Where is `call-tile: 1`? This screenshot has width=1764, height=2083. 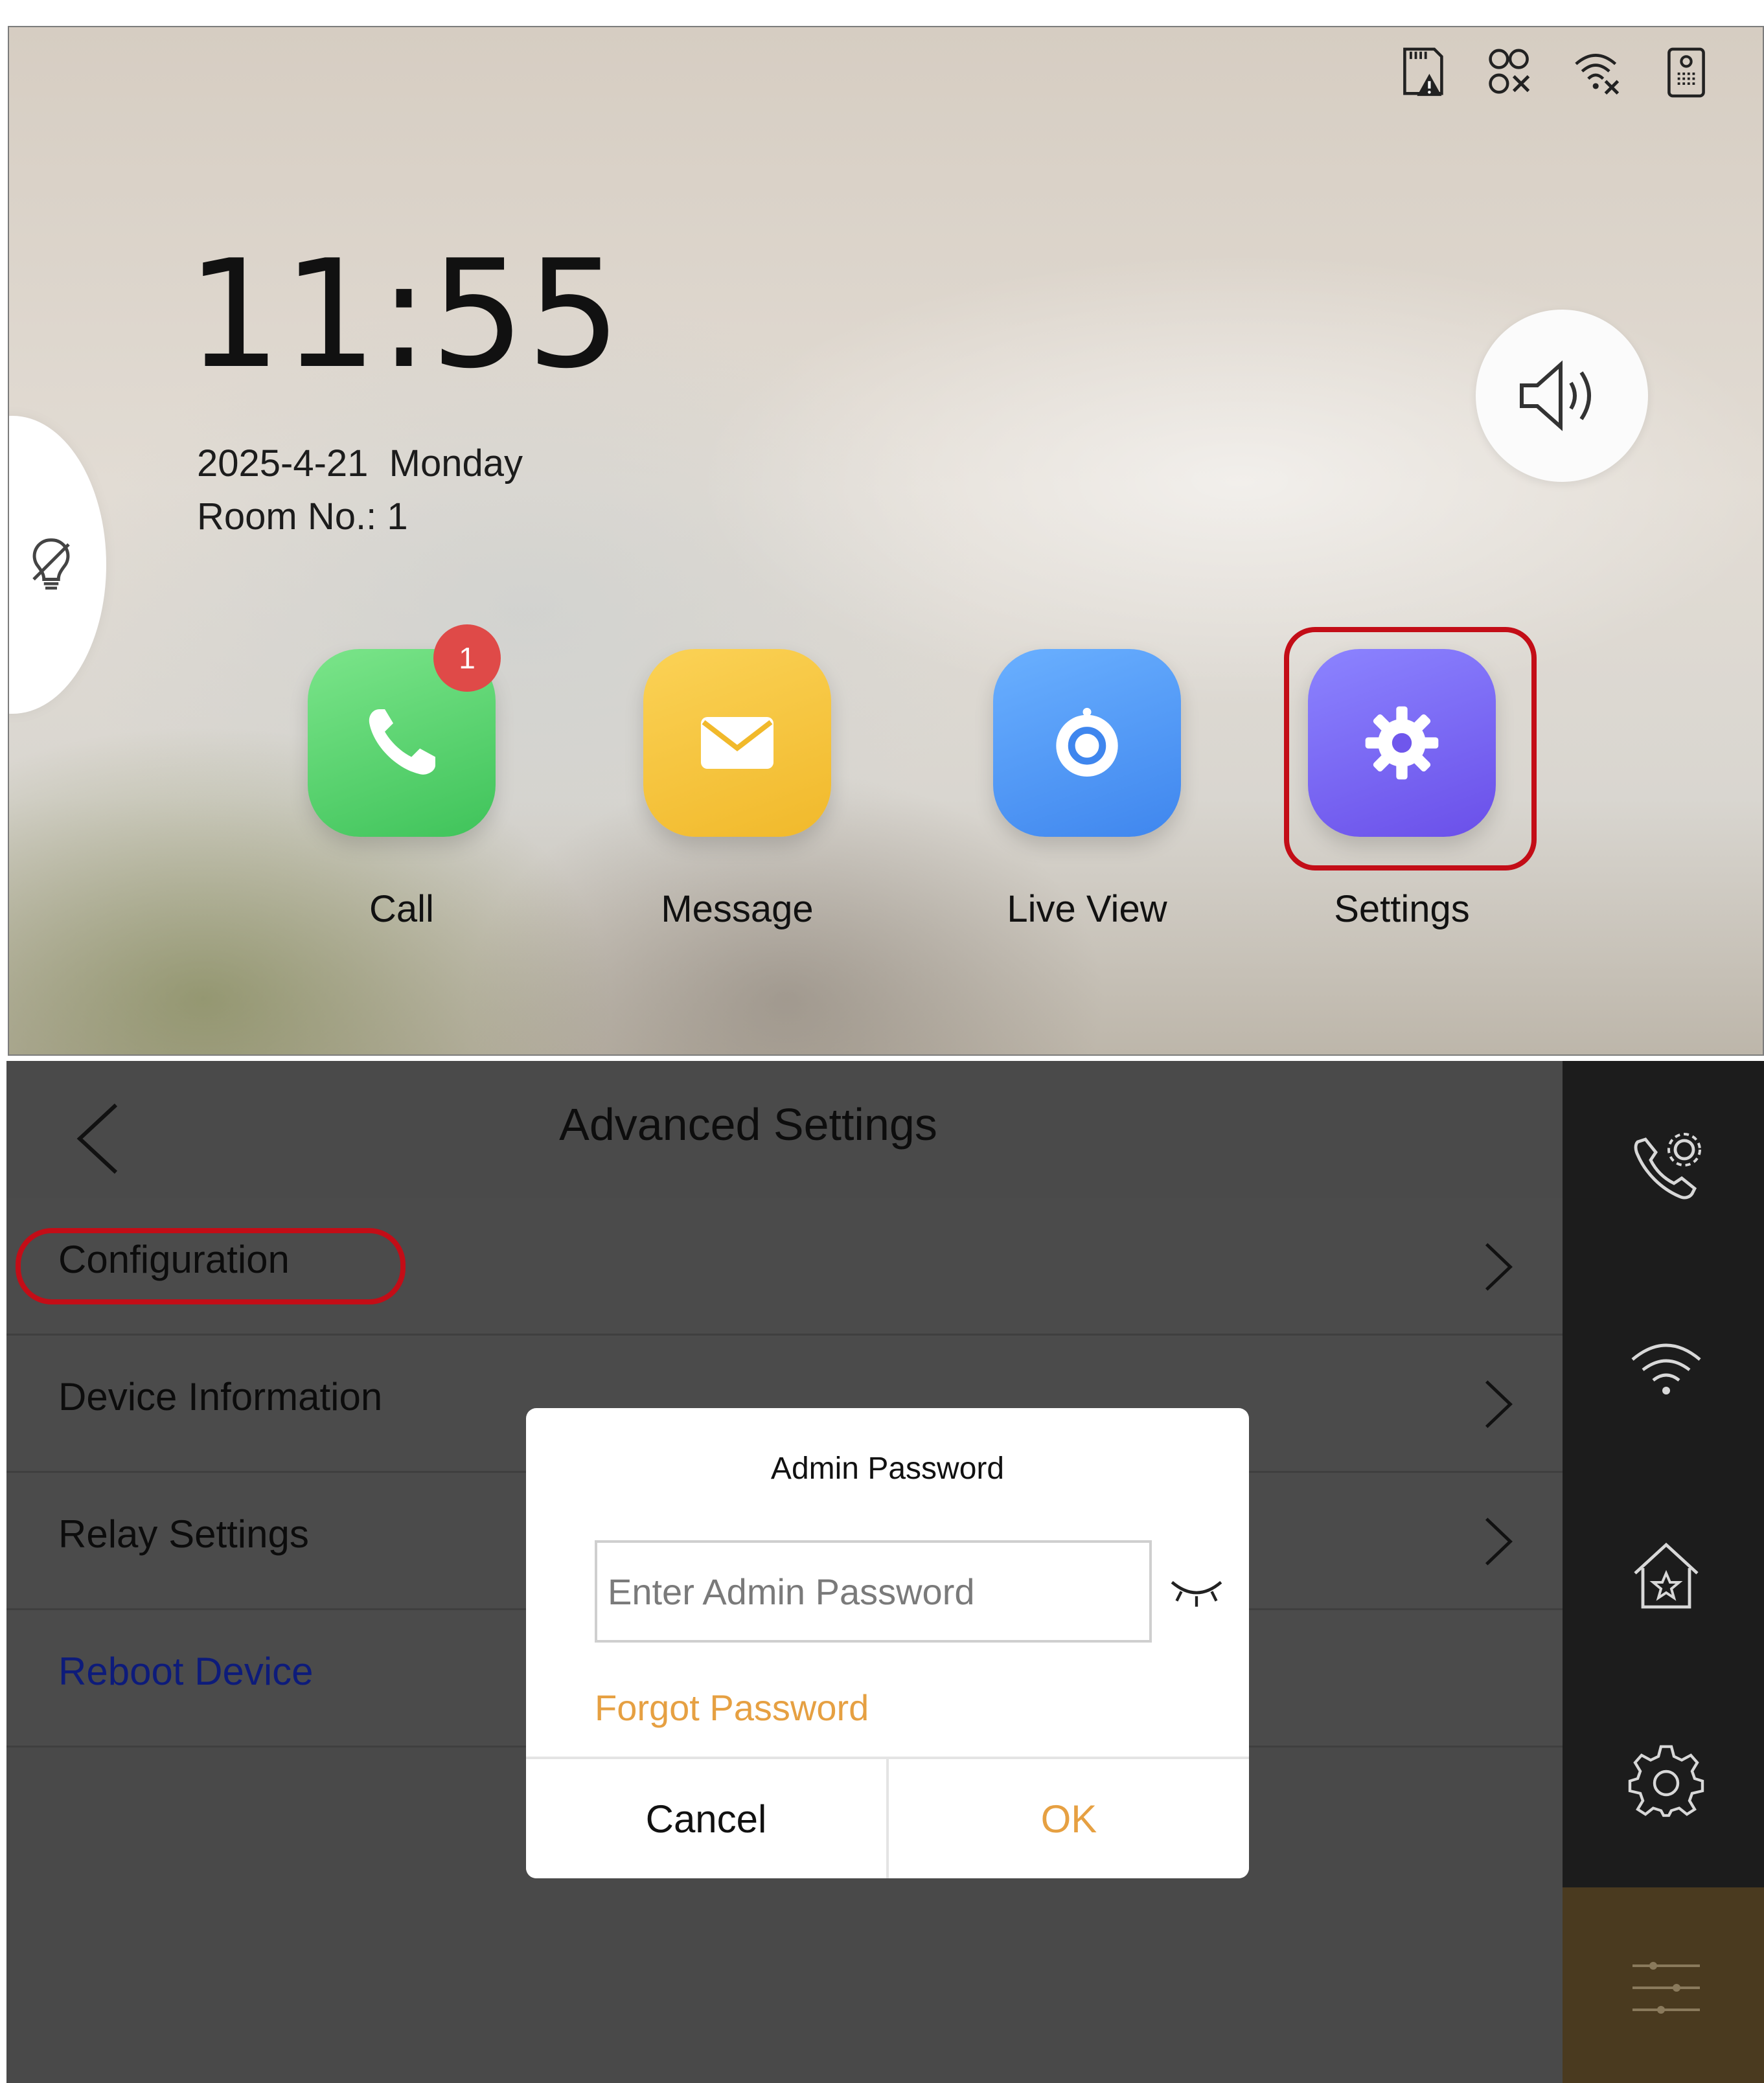 call-tile: 1 is located at coordinates (404, 730).